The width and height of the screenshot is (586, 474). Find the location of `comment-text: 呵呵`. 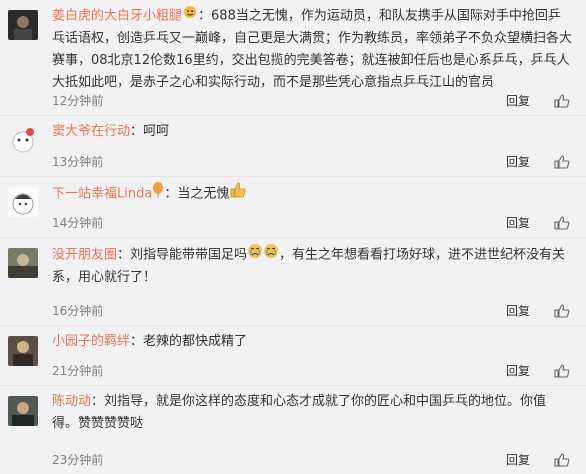

comment-text: 呵呵 is located at coordinates (156, 131).